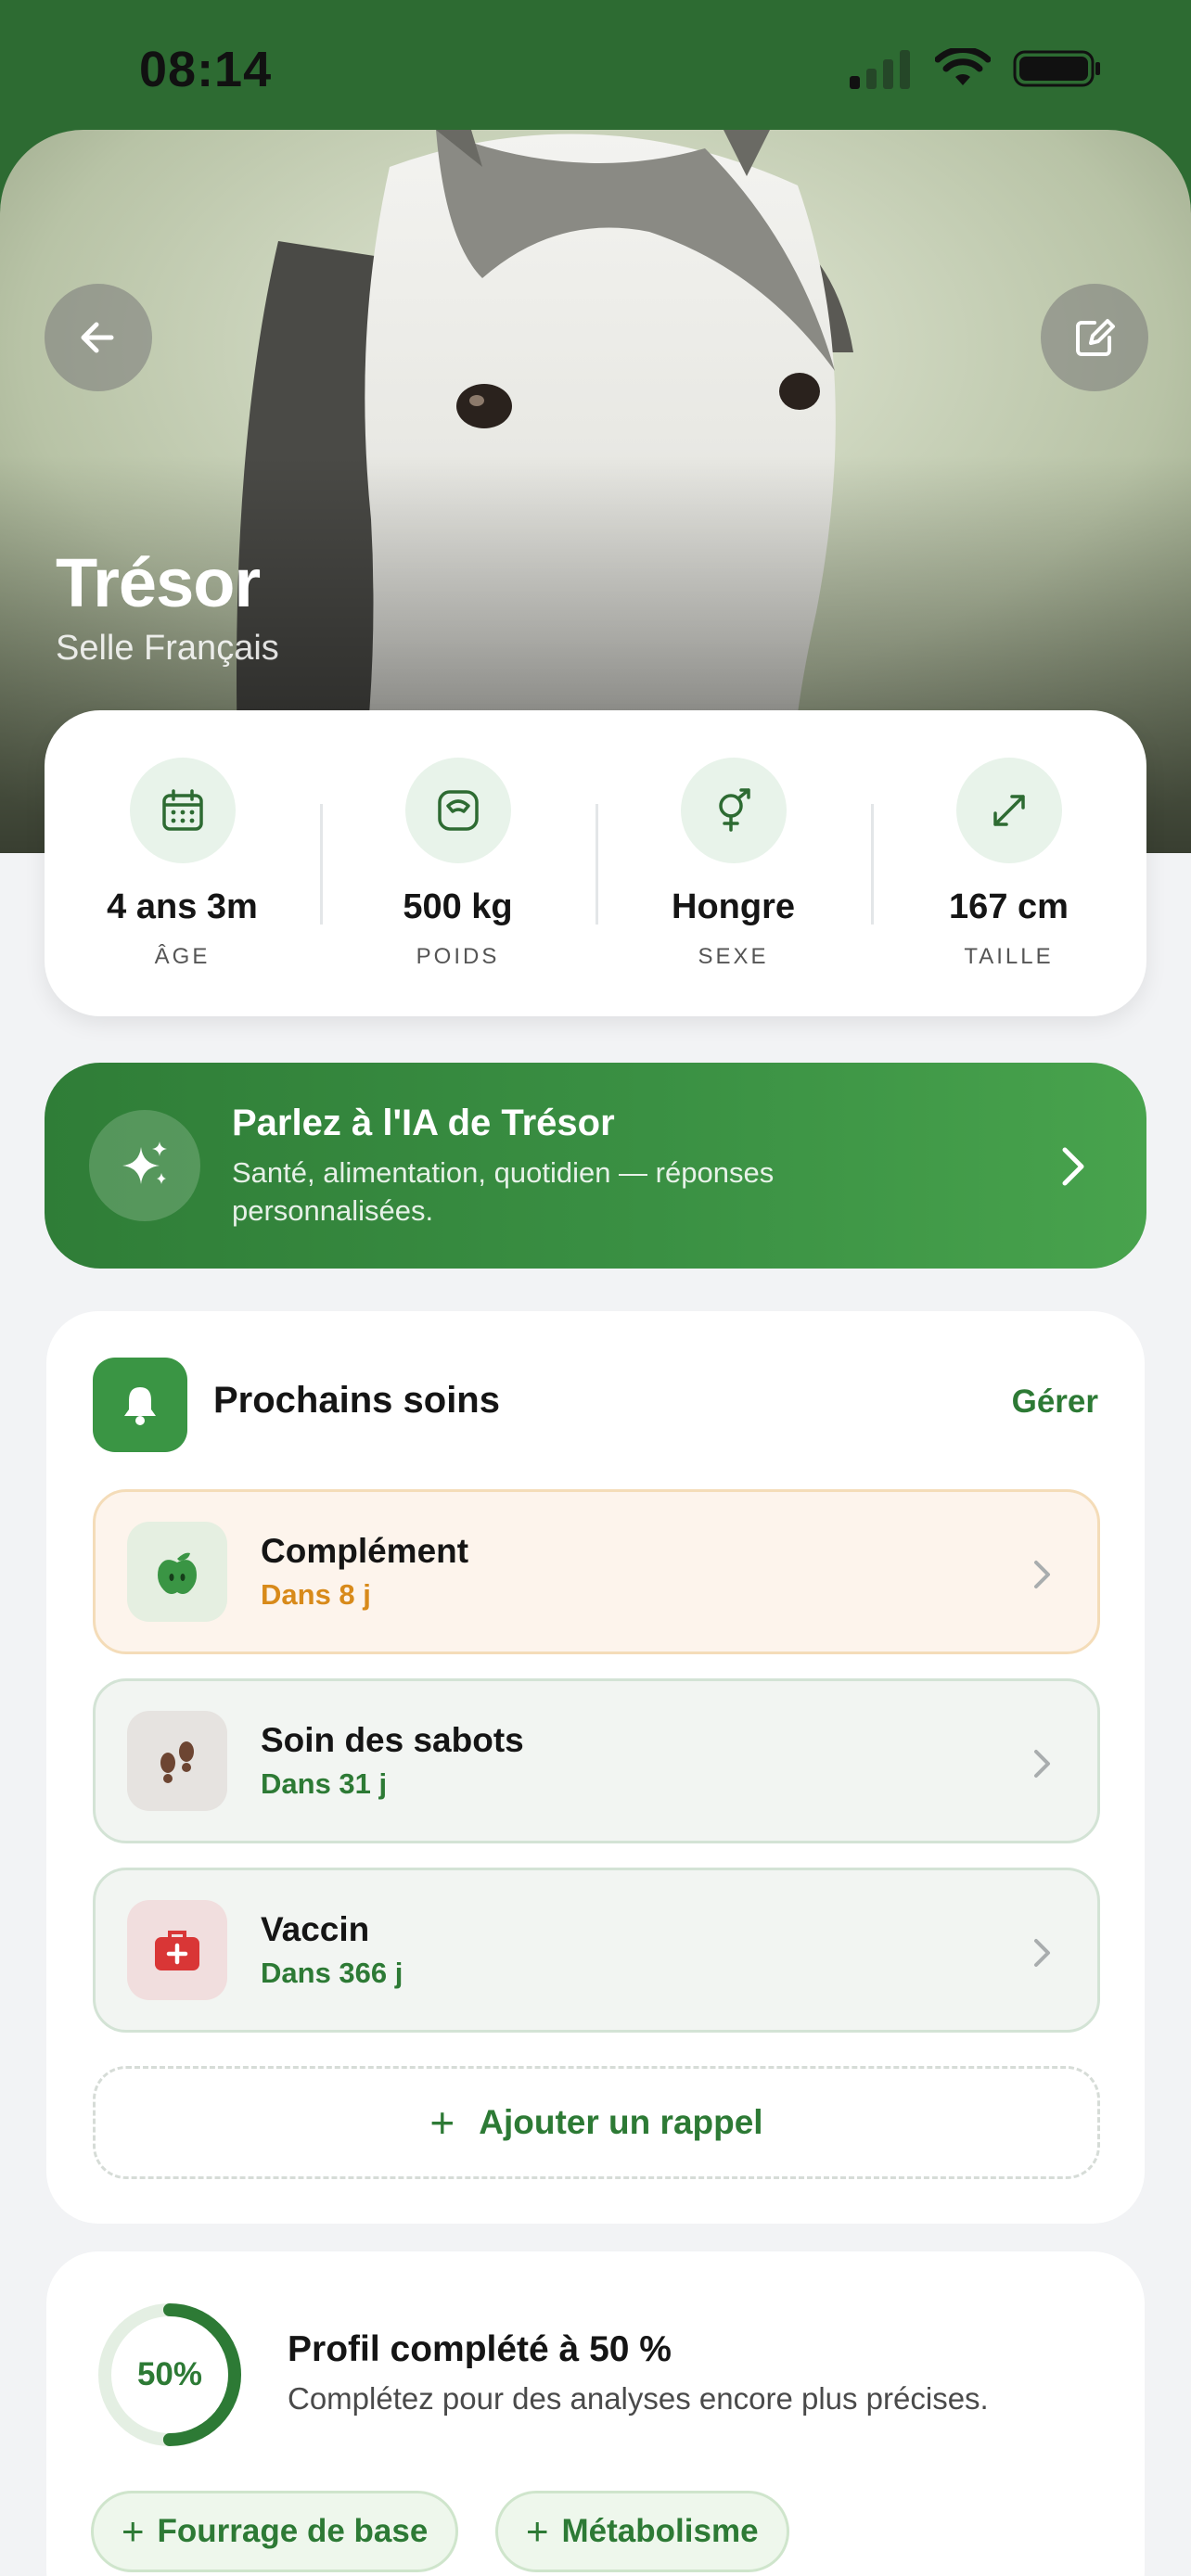  I want to click on stat-sex-label: SEXE, so click(733, 956).